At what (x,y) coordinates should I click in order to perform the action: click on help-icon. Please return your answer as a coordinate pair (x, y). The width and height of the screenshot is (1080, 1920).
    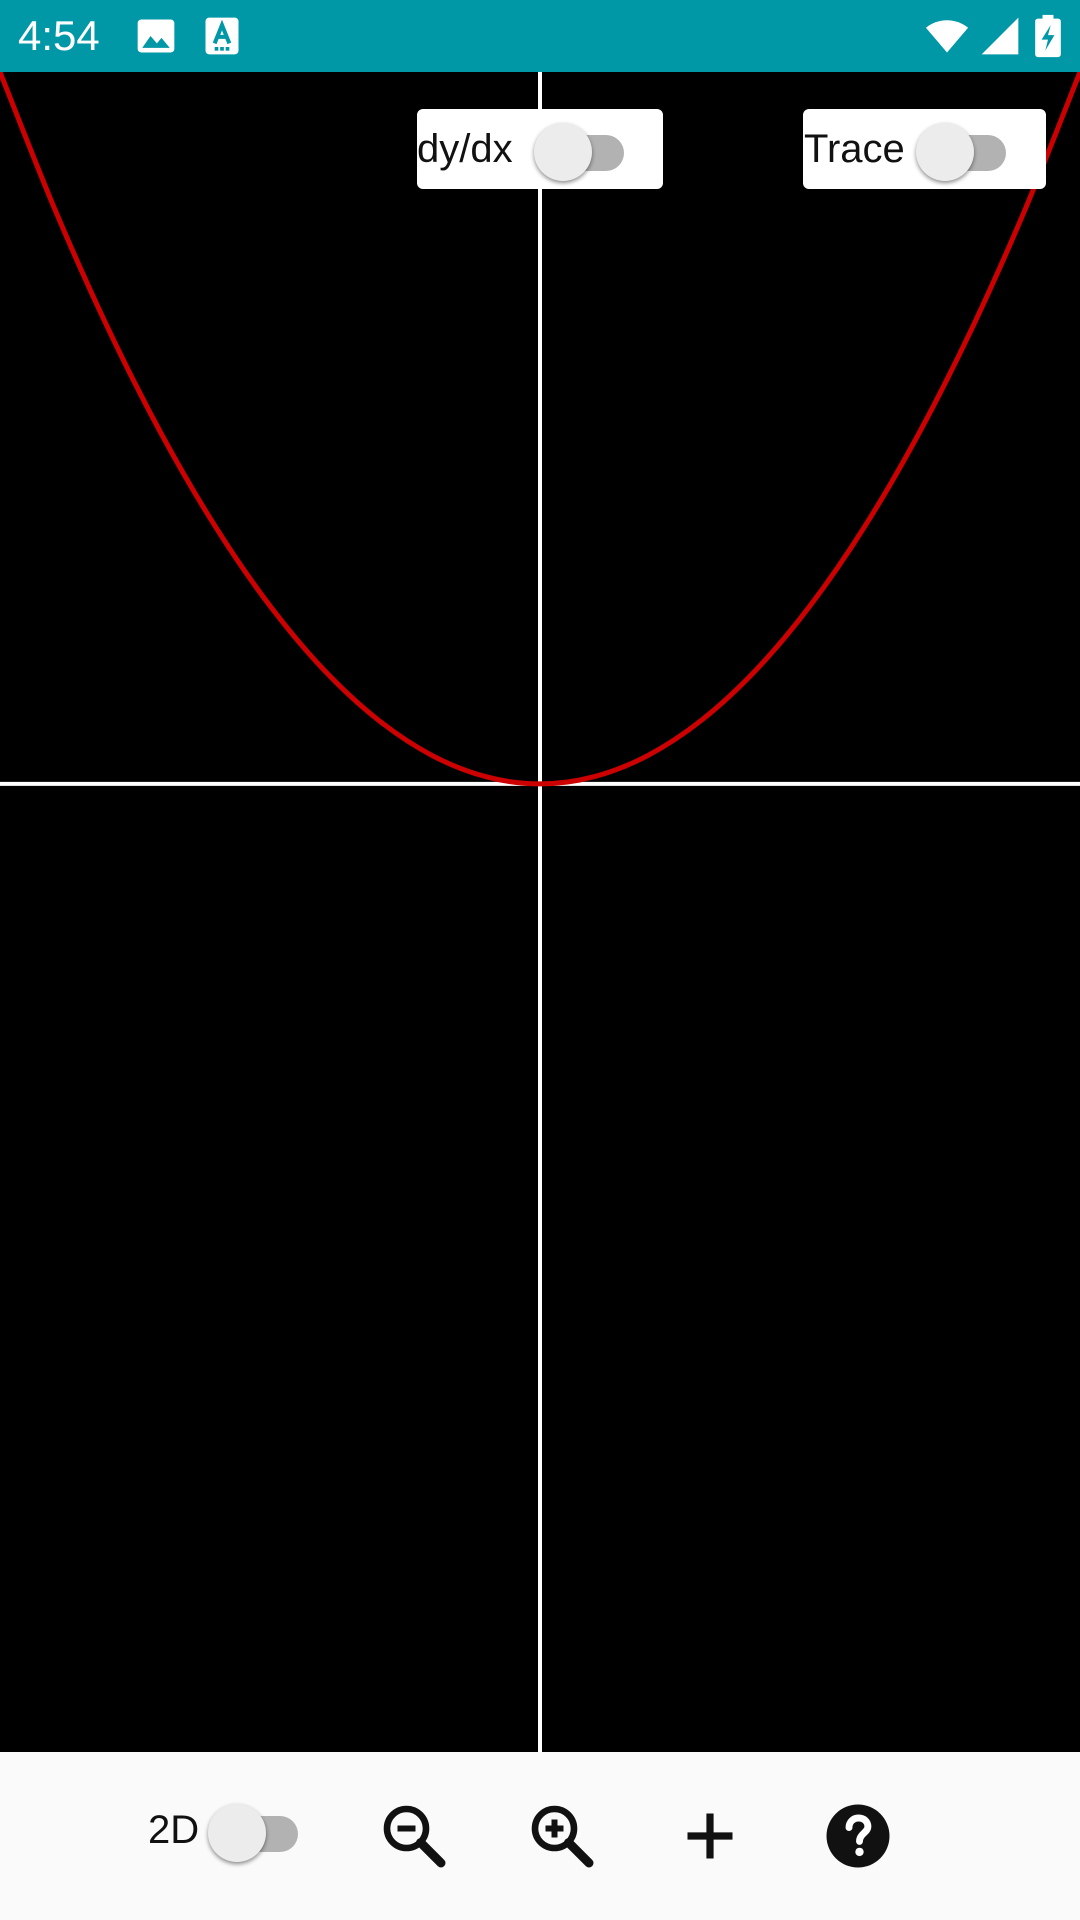
    Looking at the image, I should click on (858, 1836).